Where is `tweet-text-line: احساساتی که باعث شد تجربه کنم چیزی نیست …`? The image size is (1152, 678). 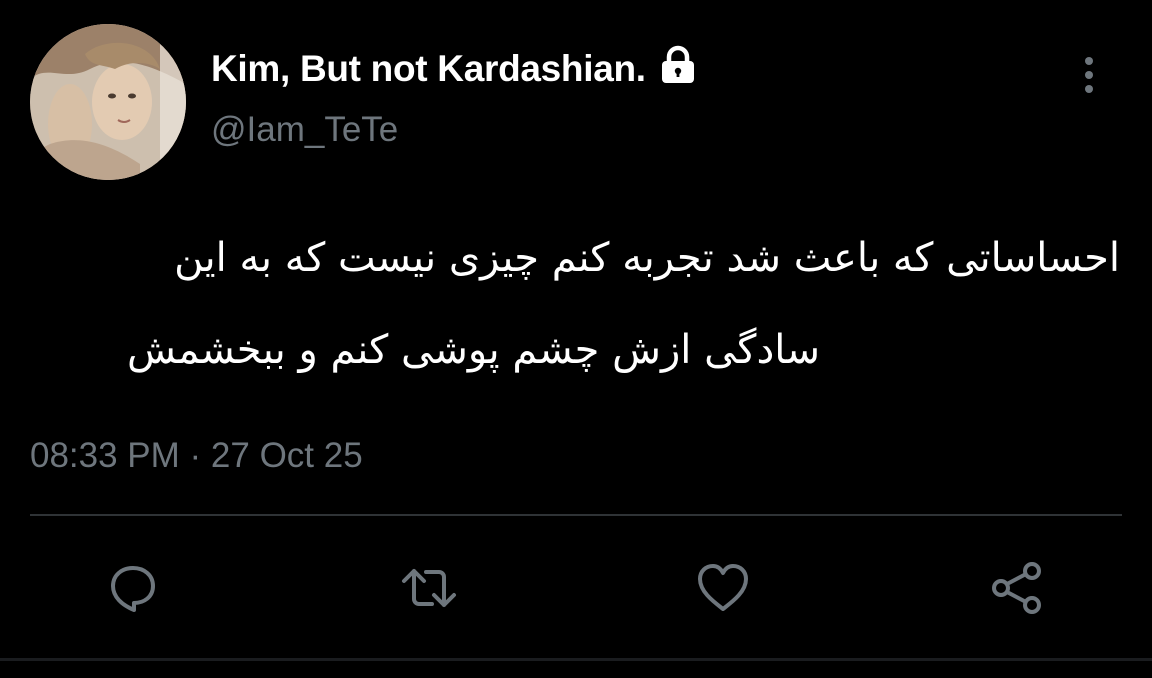 tweet-text-line: احساساتی که باعث شد تجربه کنم چیزی نیست … is located at coordinates (647, 258).